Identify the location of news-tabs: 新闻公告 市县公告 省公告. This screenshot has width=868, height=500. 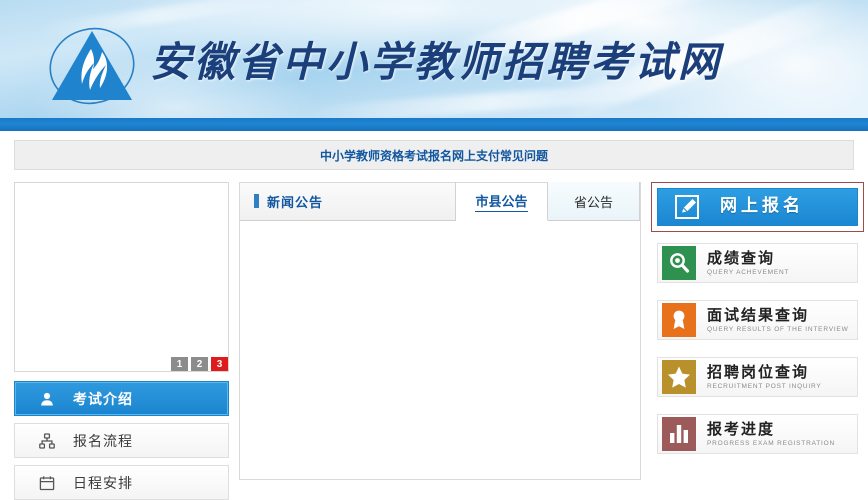
(440, 201).